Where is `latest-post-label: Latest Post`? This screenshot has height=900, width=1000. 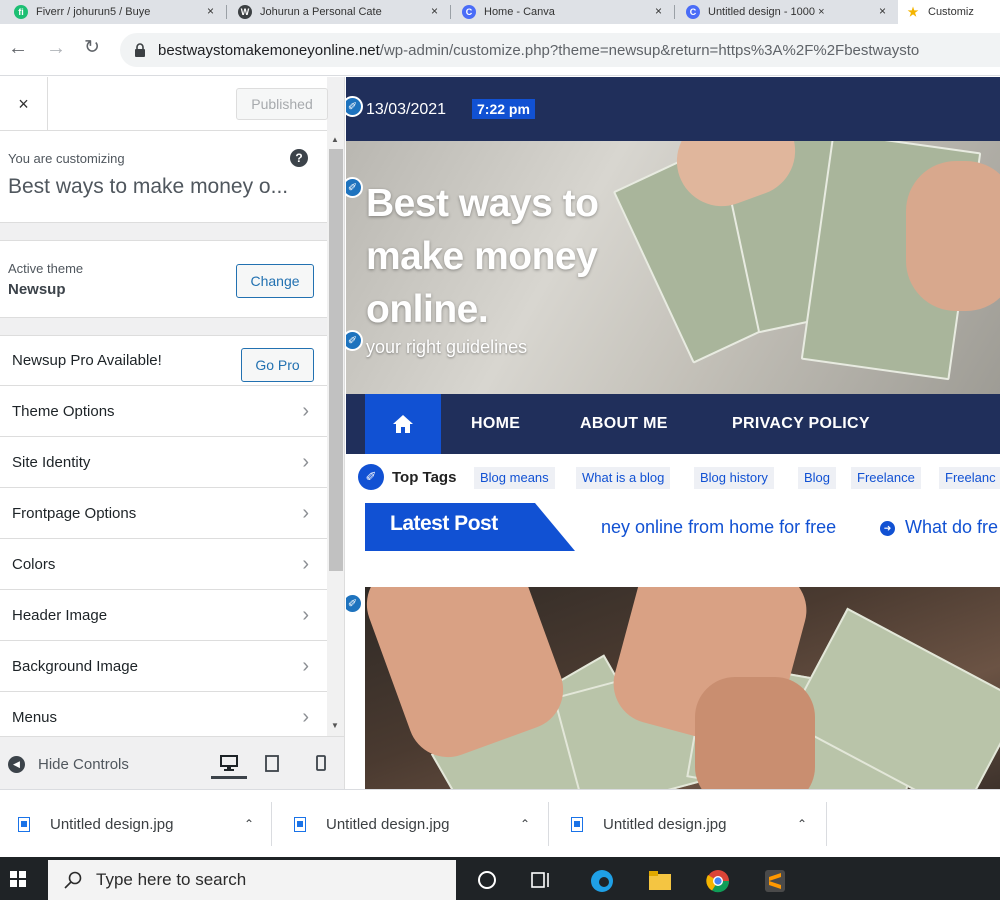 latest-post-label: Latest Post is located at coordinates (444, 523).